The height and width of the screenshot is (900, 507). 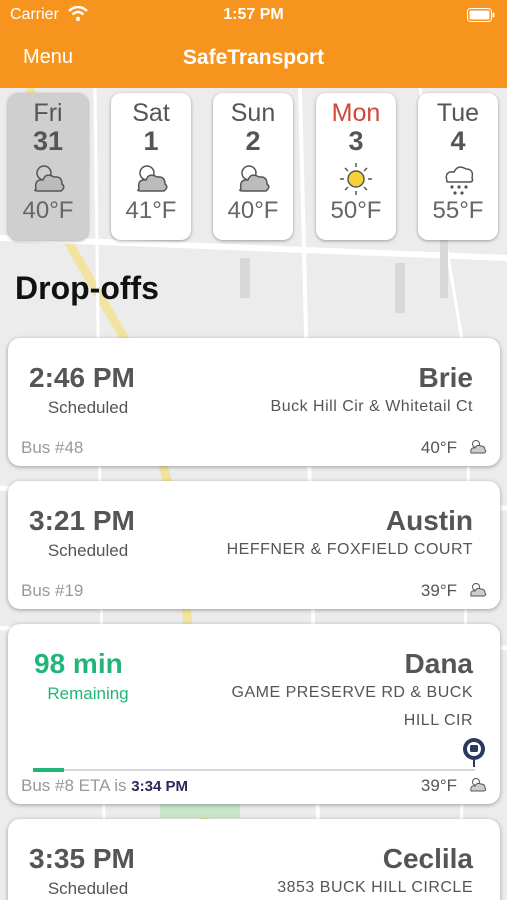 What do you see at coordinates (253, 57) in the screenshot?
I see `app-title: SafeTransport` at bounding box center [253, 57].